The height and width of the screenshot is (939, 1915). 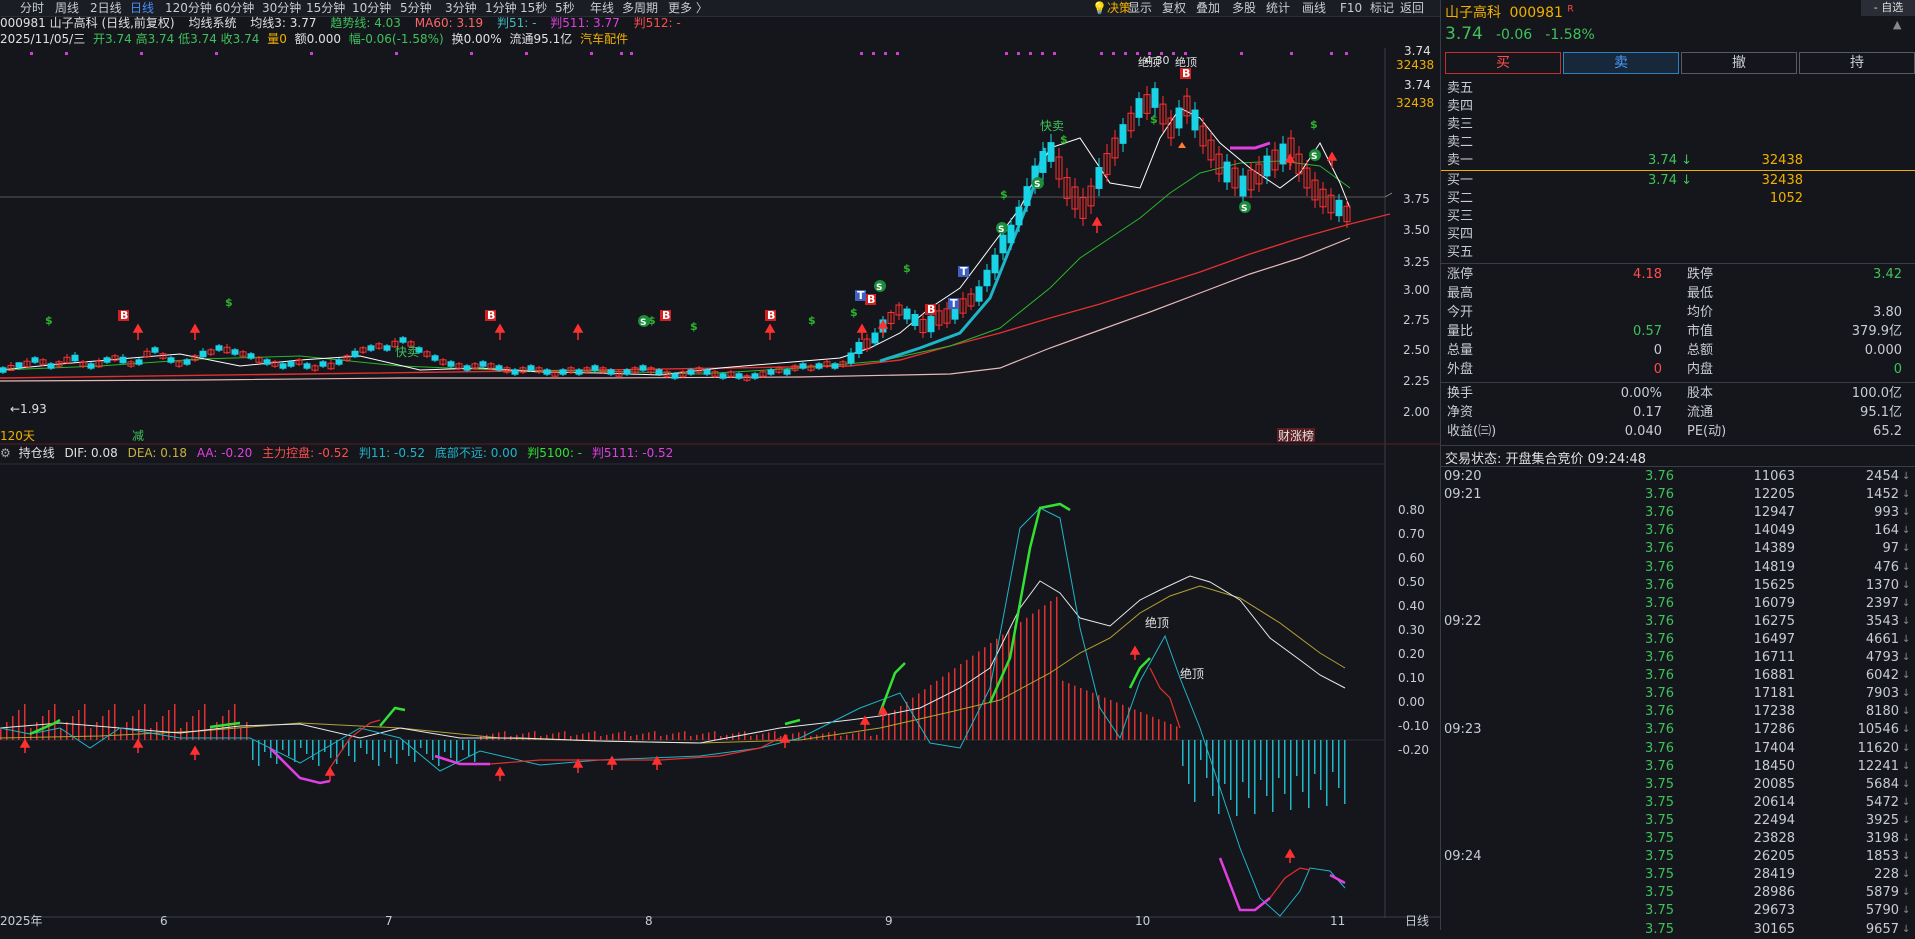 I want to click on hold-button: 持, so click(x=1857, y=63).